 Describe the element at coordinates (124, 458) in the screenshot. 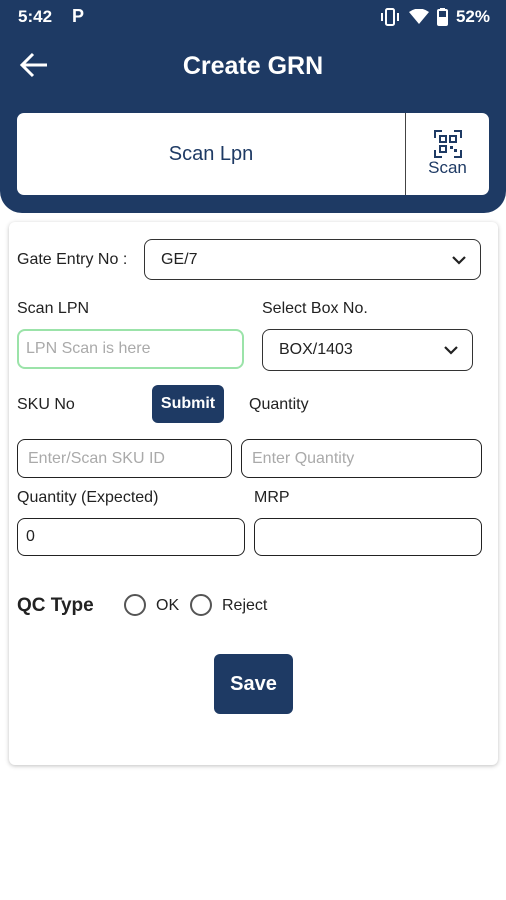

I see `sku-input: Enter/Scan SKU ID` at that location.